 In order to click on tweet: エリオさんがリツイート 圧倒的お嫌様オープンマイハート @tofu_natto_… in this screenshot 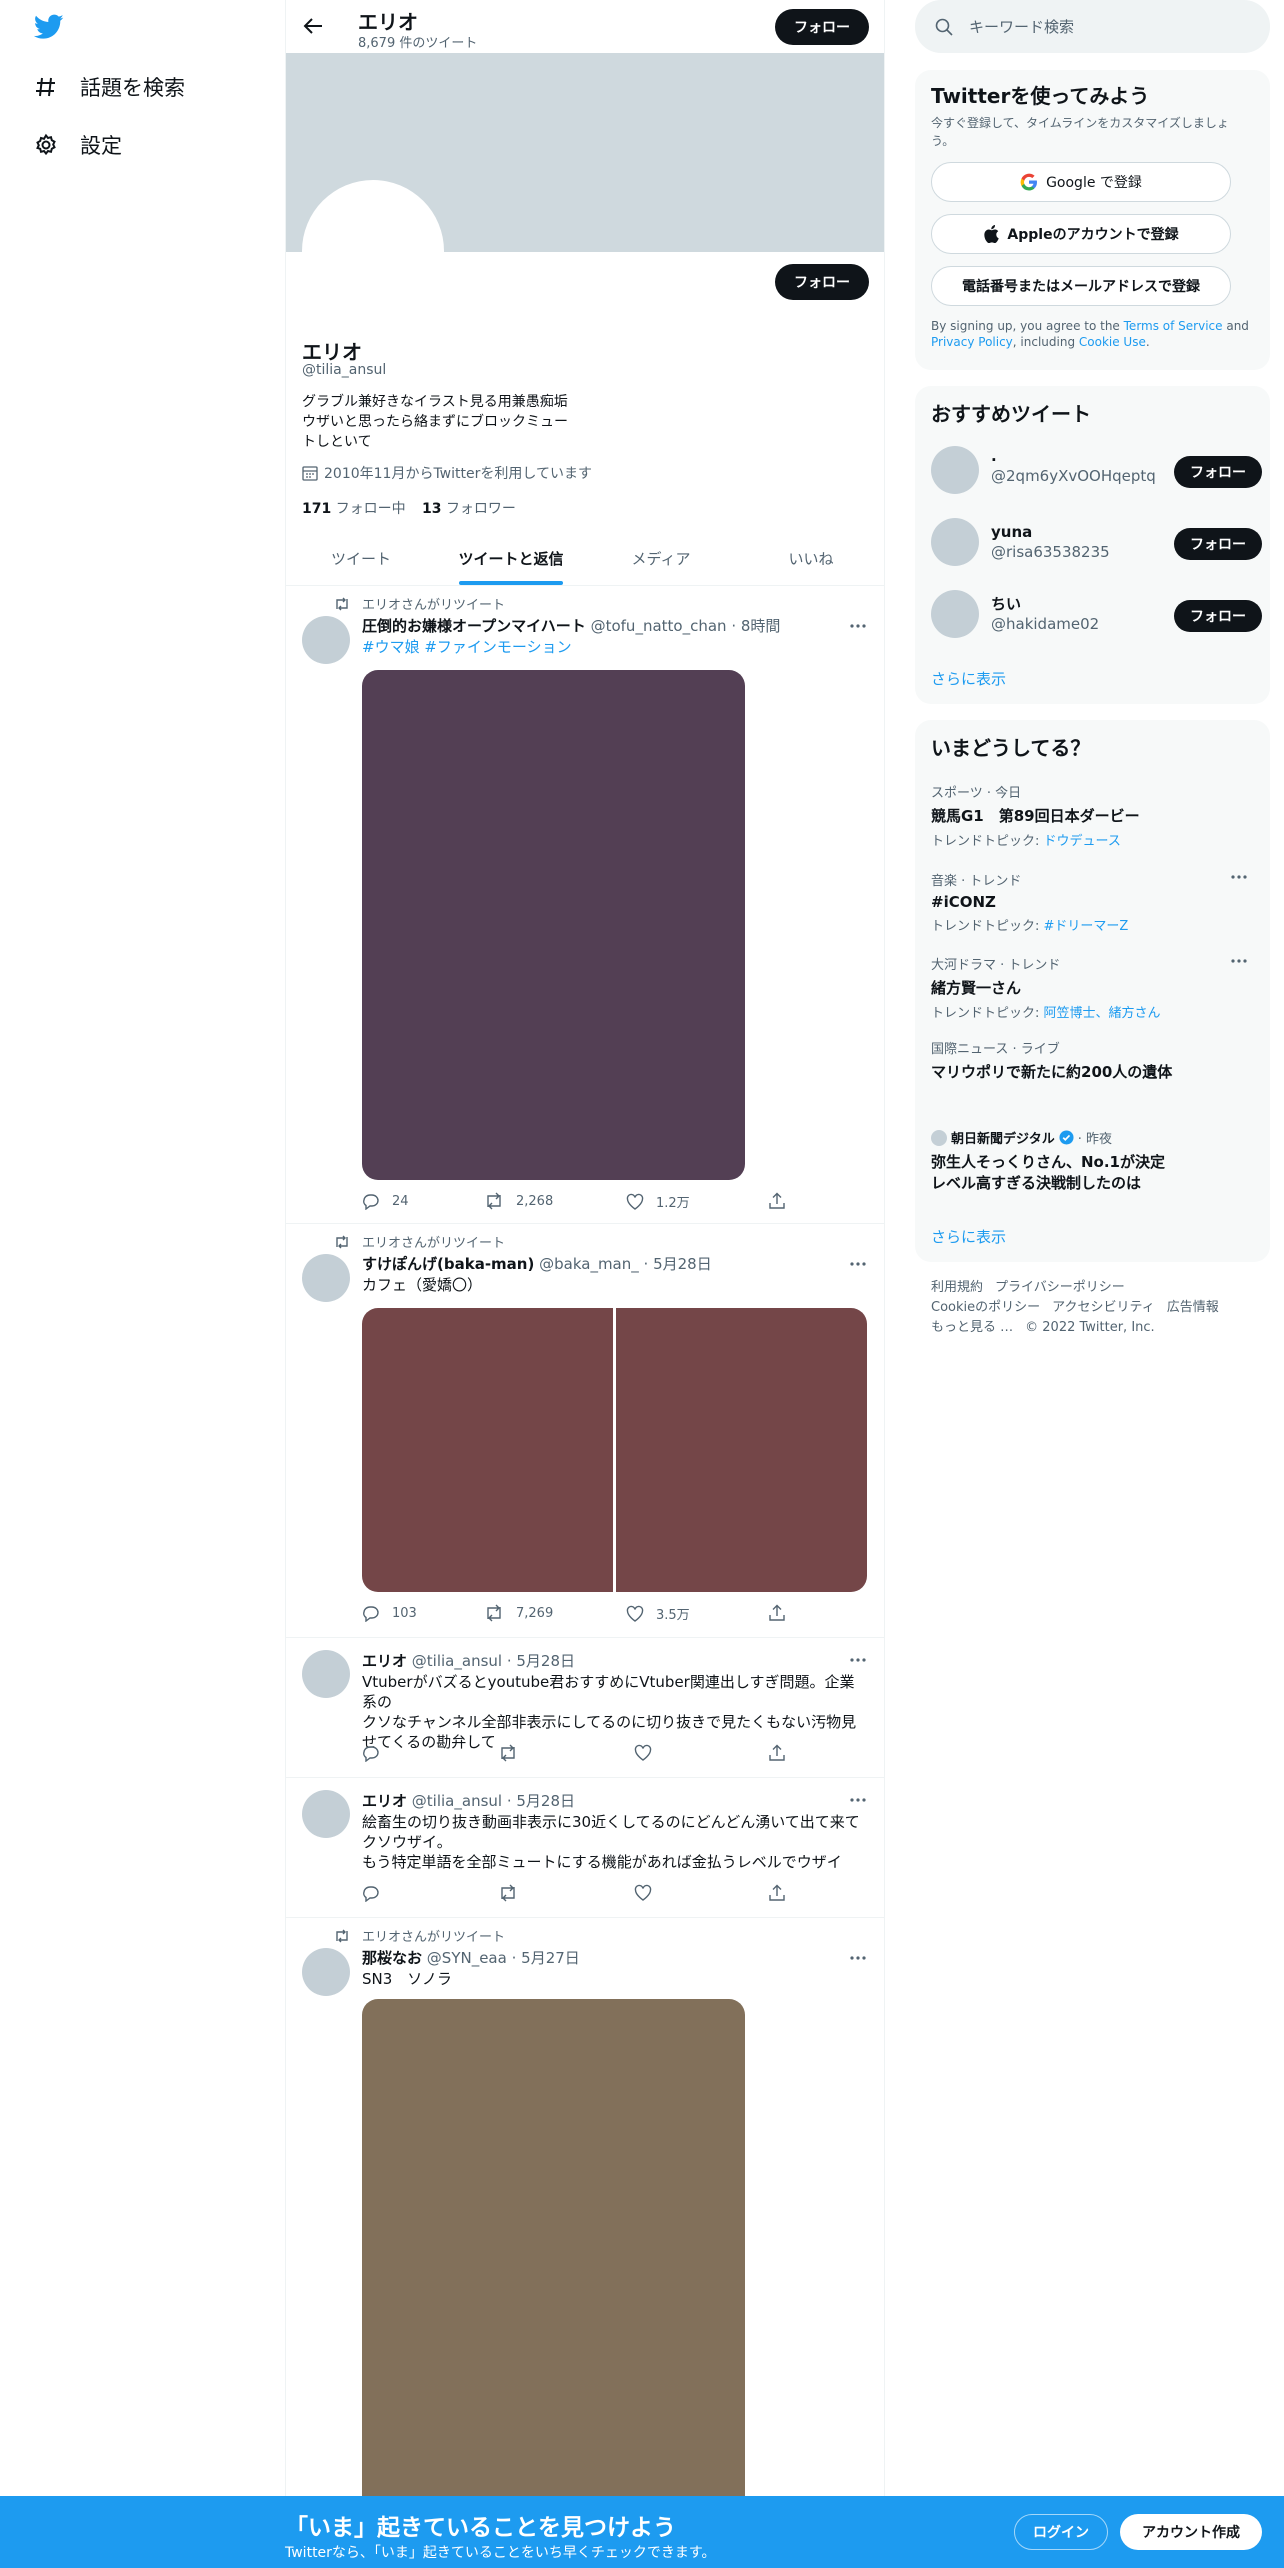, I will do `click(585, 905)`.